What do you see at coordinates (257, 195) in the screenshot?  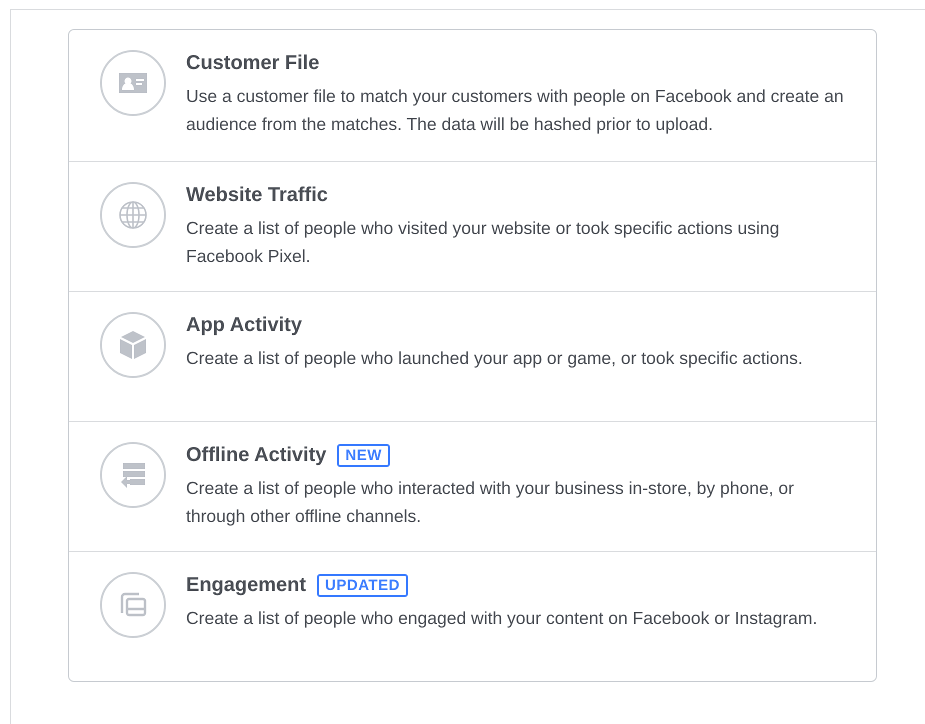 I see `option-title: Website Traffic` at bounding box center [257, 195].